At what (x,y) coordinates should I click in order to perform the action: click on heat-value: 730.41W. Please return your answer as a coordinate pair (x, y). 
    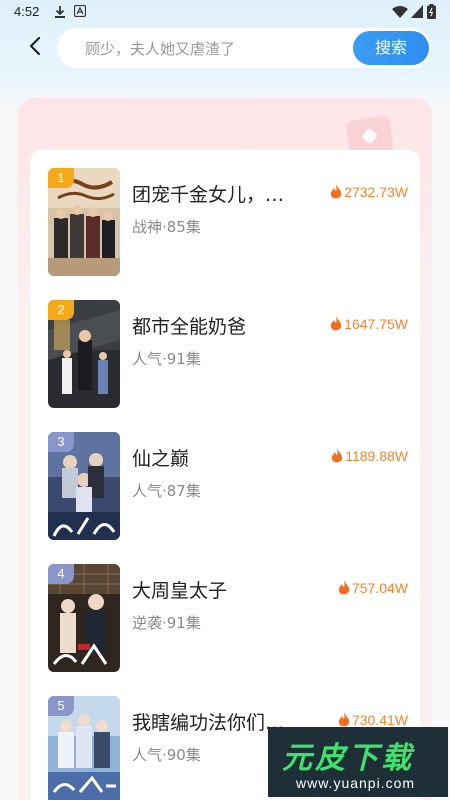
    Looking at the image, I should click on (373, 720).